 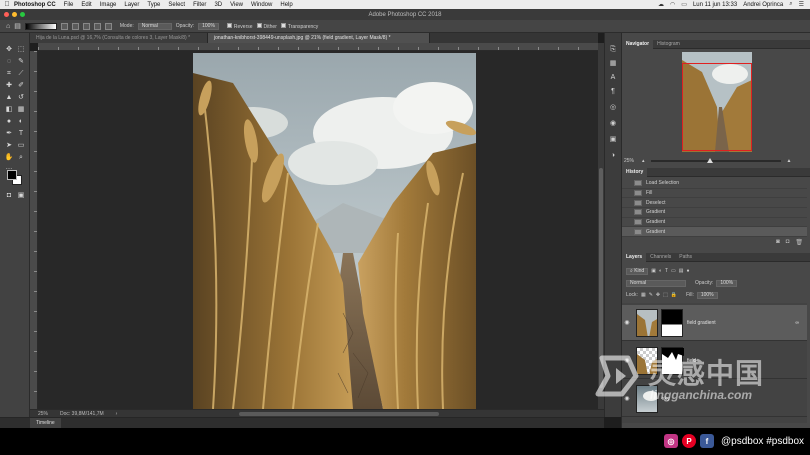 I want to click on menu-select: Select, so click(x=176, y=5).